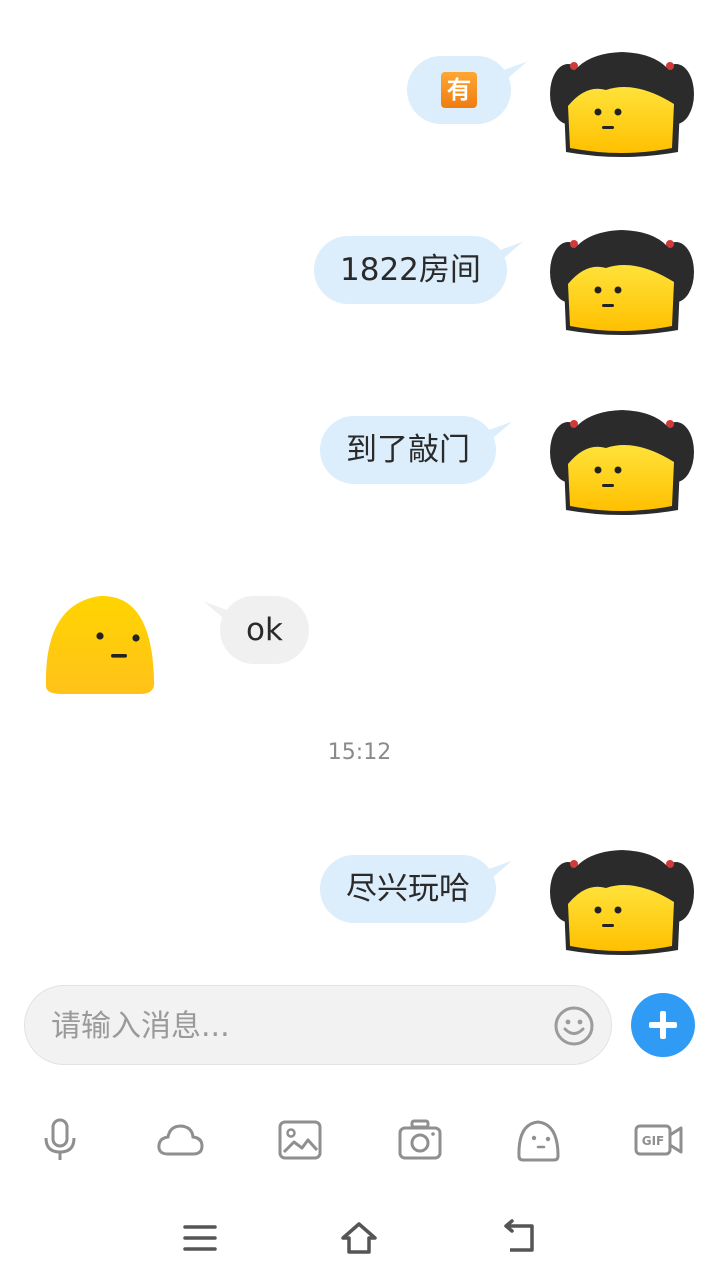 This screenshot has height=1280, width=719. I want to click on add-button, so click(663, 1025).